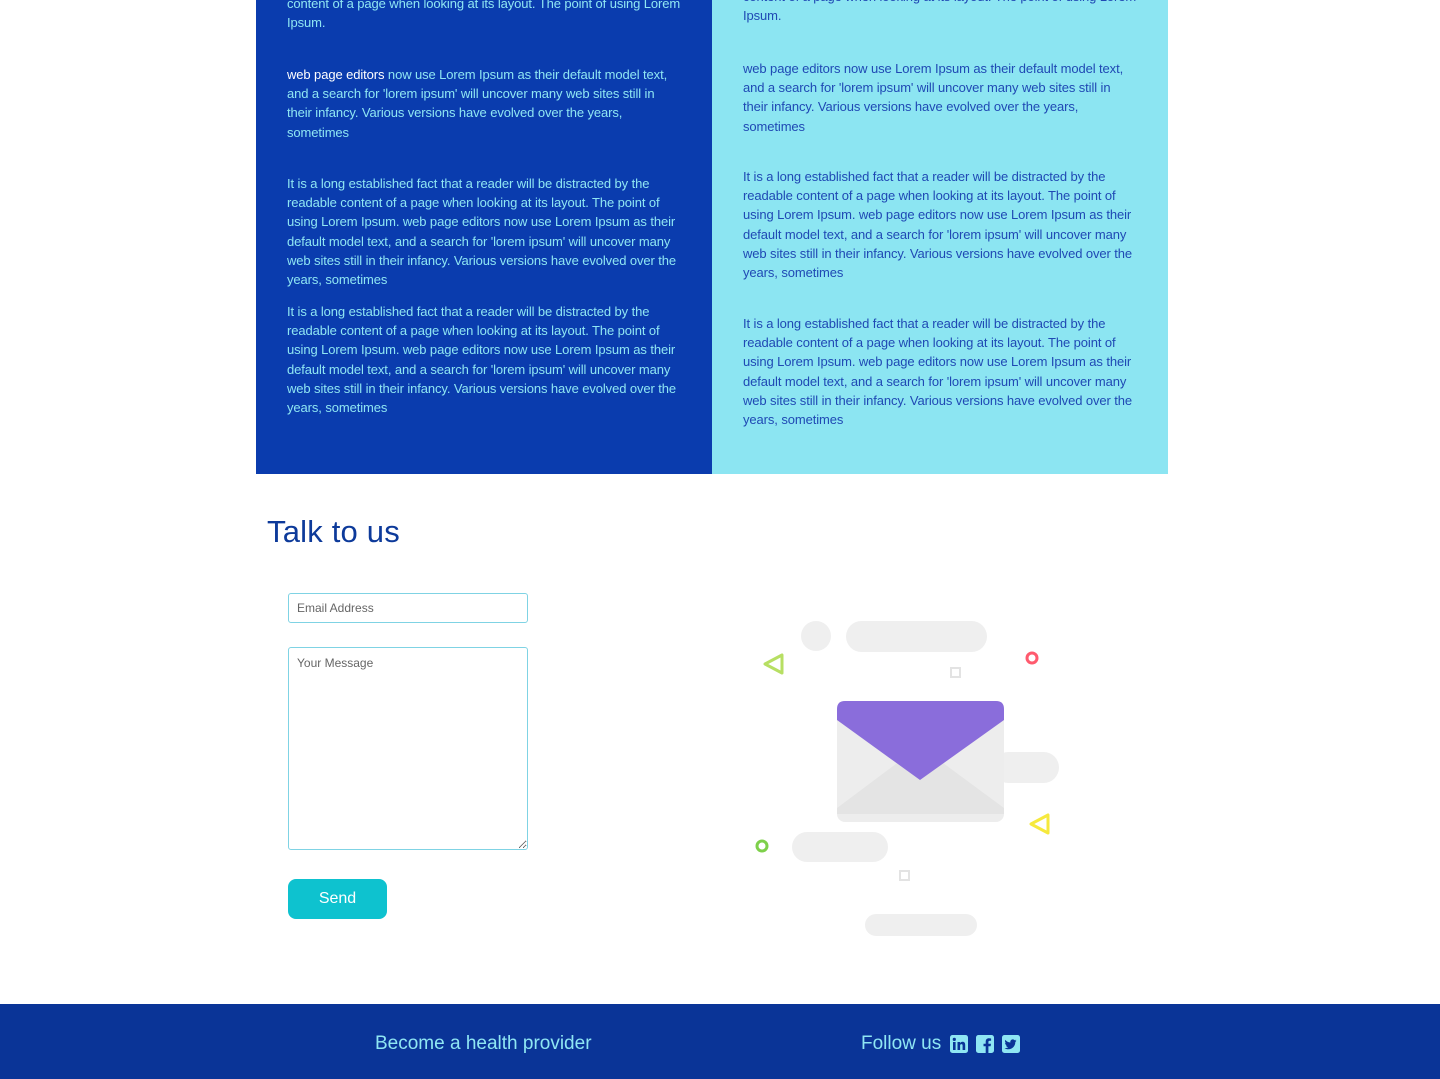 This screenshot has width=1440, height=1079. What do you see at coordinates (944, 1044) in the screenshot?
I see `follow-us: Follow us` at bounding box center [944, 1044].